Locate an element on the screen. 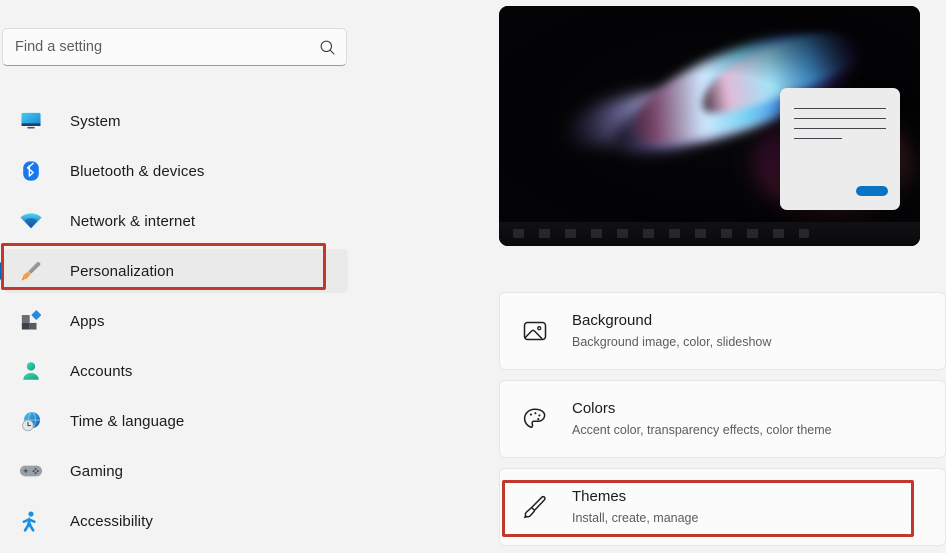 Image resolution: width=946 pixels, height=553 pixels. bluetooth-icon is located at coordinates (31, 171).